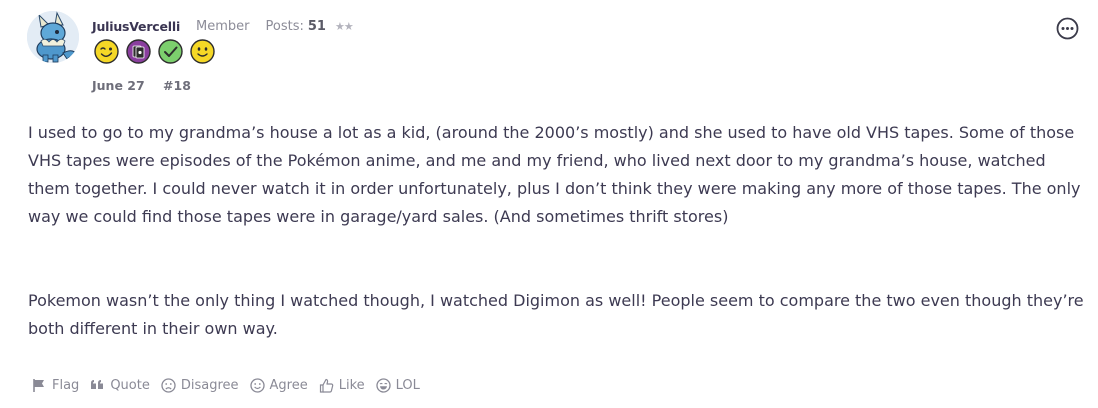 This screenshot has width=1098, height=408. I want to click on posts-count: 51, so click(316, 26).